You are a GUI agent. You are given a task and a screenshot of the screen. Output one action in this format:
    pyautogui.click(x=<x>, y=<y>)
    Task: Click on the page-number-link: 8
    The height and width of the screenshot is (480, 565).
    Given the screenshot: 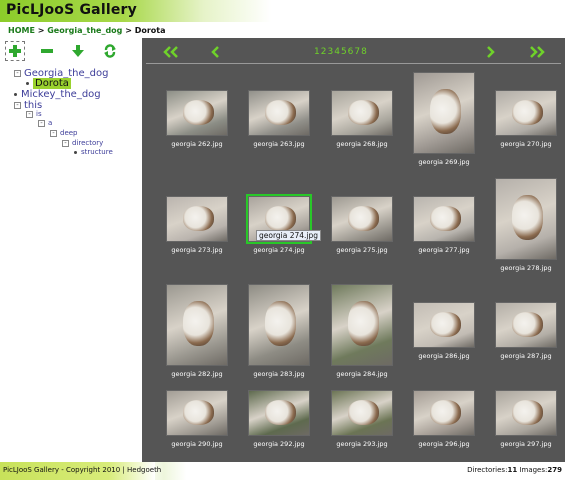 What is the action you would take?
    pyautogui.click(x=364, y=52)
    